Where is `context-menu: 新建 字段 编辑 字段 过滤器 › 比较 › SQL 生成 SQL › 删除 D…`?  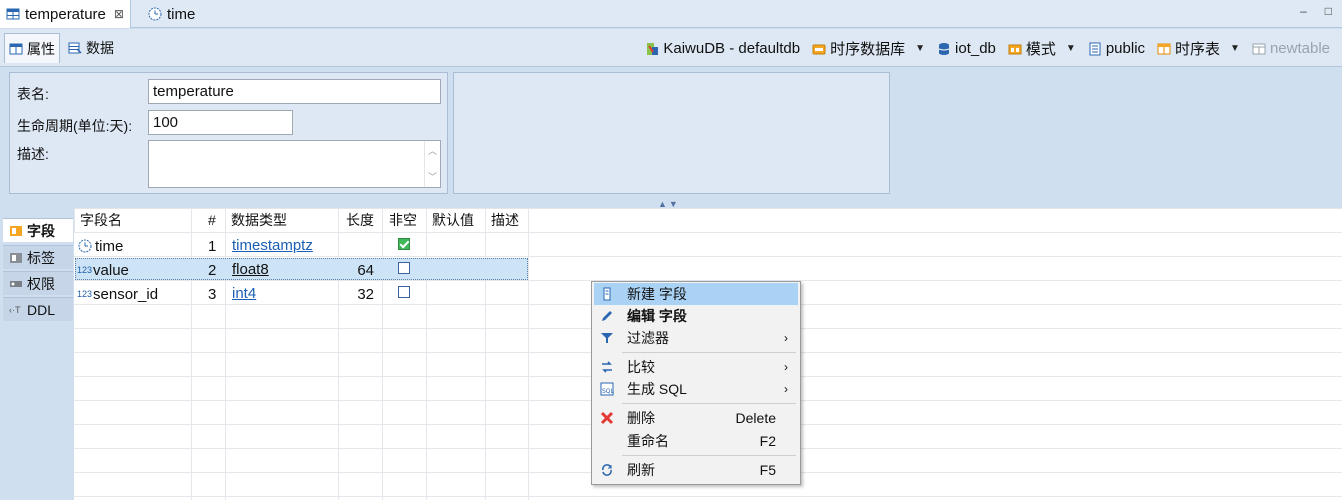 context-menu: 新建 字段 编辑 字段 过滤器 › 比较 › SQL 生成 SQL › 删除 D… is located at coordinates (696, 383).